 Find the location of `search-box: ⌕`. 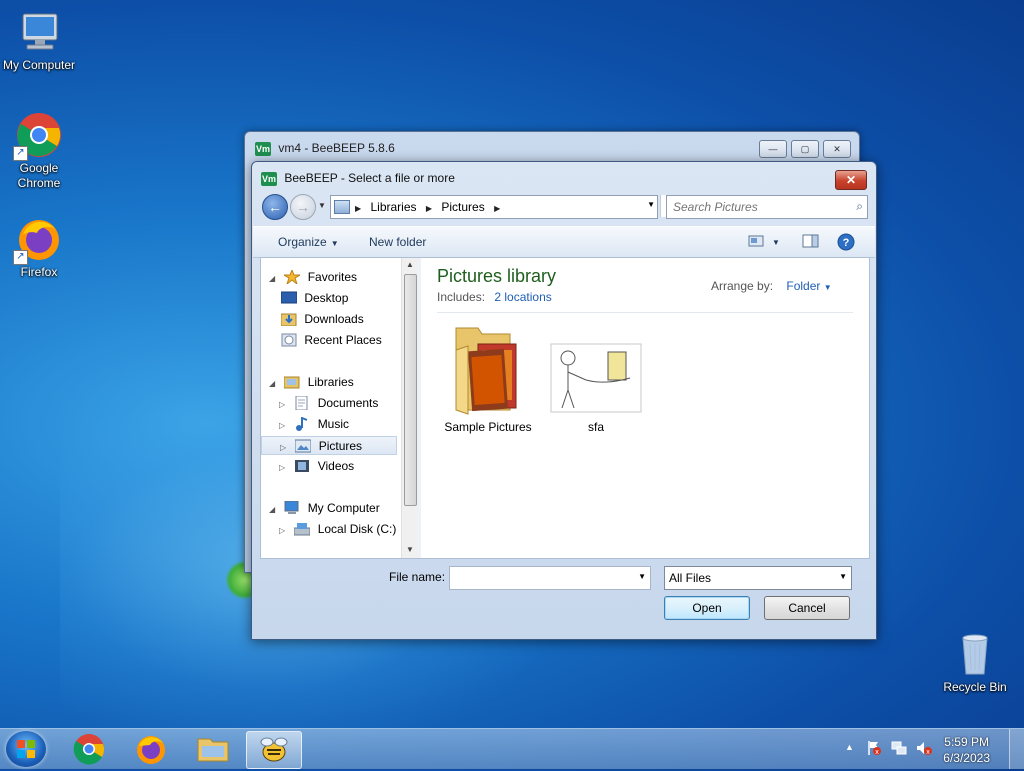

search-box: ⌕ is located at coordinates (767, 207).